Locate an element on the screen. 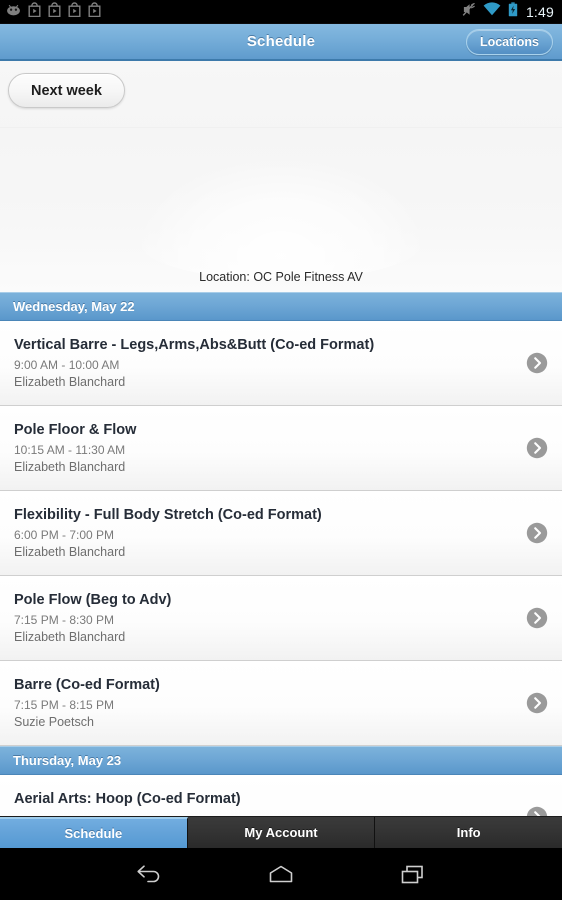  class-time: 7:15 PM - 8:30 PM is located at coordinates (64, 620).